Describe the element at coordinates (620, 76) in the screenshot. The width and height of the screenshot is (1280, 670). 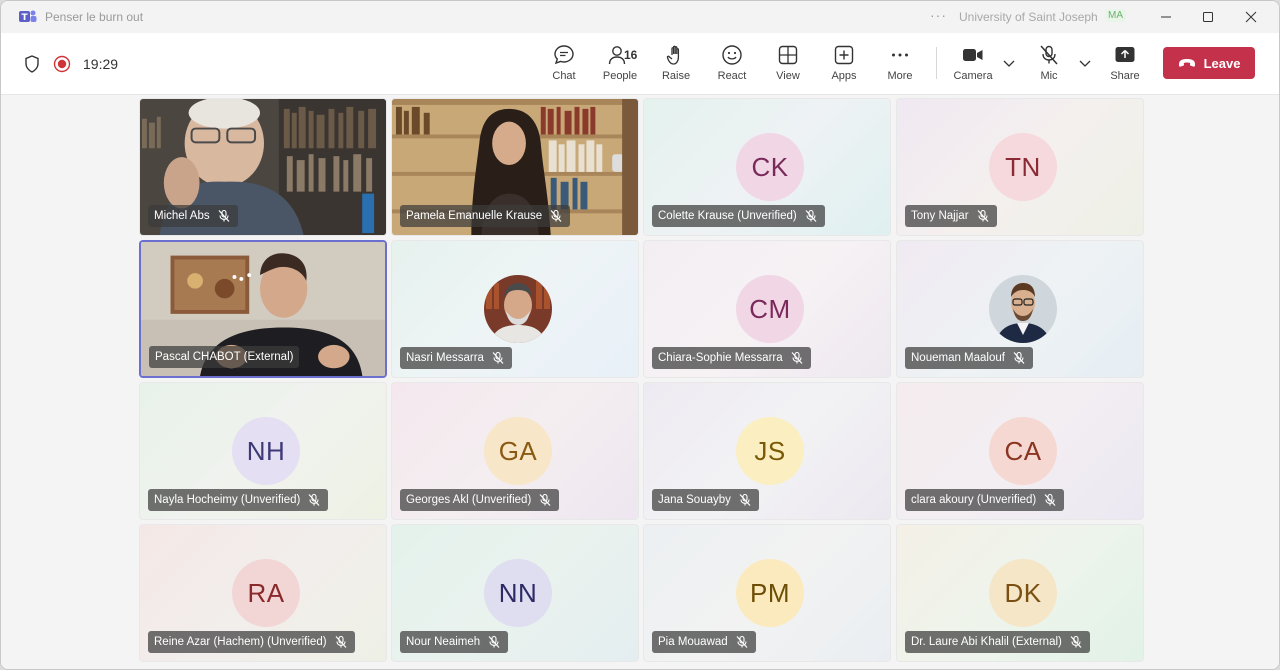
I see `people-label: People` at that location.